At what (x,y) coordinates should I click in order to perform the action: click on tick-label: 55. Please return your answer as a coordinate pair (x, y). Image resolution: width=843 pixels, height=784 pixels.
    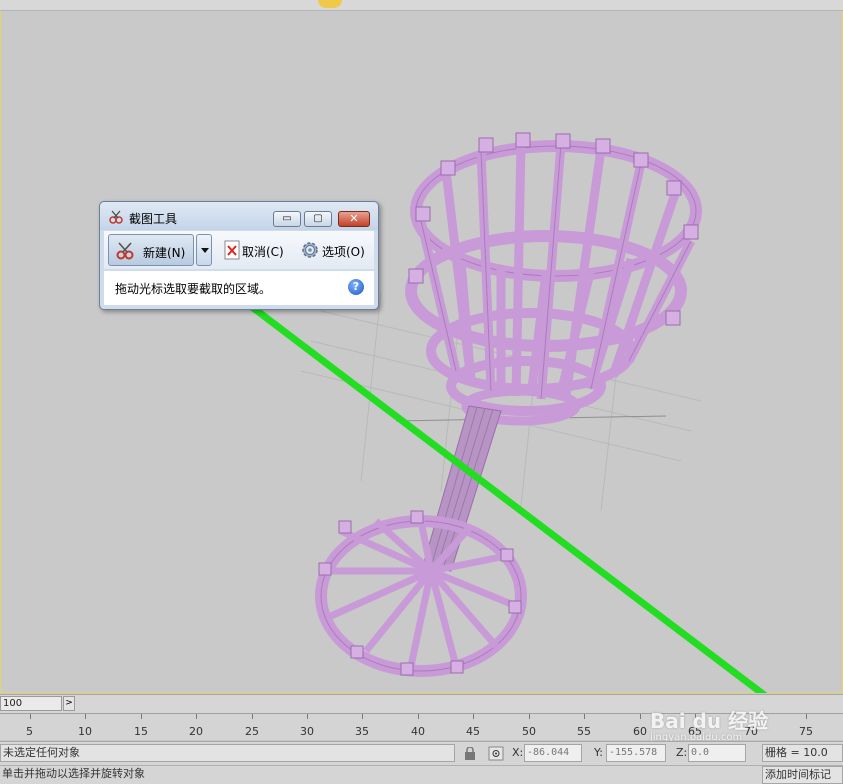
    Looking at the image, I should click on (584, 731).